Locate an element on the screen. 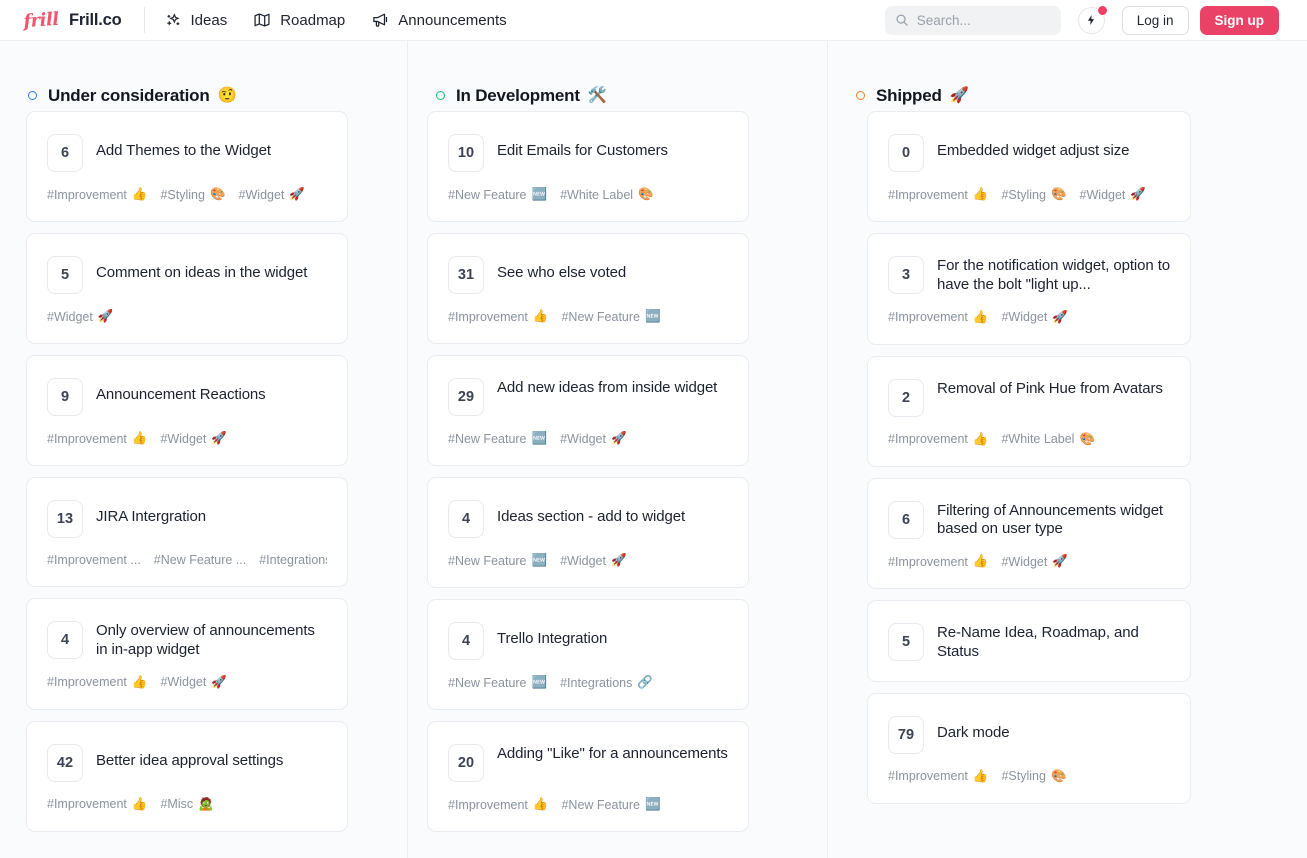  vote-count: 79 is located at coordinates (906, 734).